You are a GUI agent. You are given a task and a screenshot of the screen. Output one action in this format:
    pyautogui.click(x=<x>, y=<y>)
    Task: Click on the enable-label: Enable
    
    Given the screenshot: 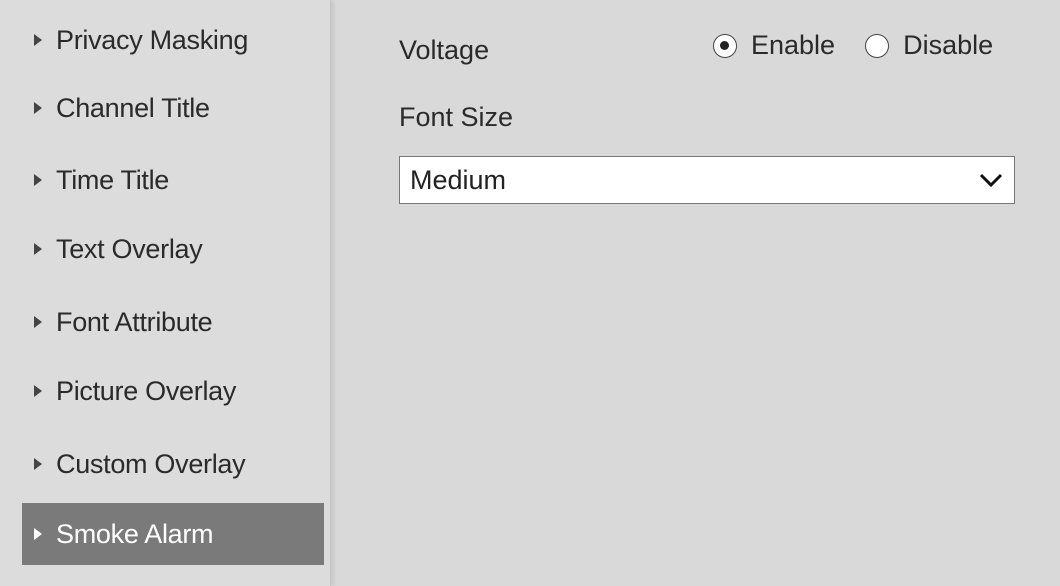 What is the action you would take?
    pyautogui.click(x=793, y=45)
    